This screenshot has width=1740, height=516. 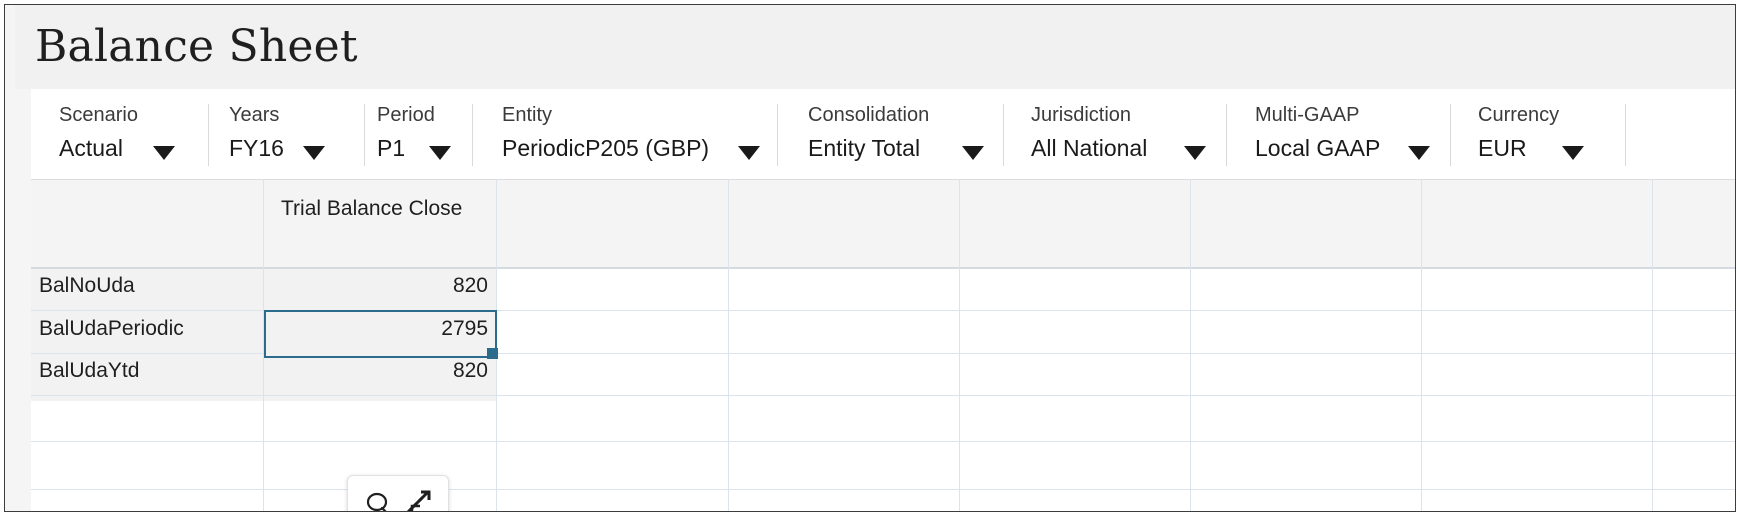 What do you see at coordinates (371, 209) in the screenshot?
I see `column-header-trial-balance-close: Trial Balance Close` at bounding box center [371, 209].